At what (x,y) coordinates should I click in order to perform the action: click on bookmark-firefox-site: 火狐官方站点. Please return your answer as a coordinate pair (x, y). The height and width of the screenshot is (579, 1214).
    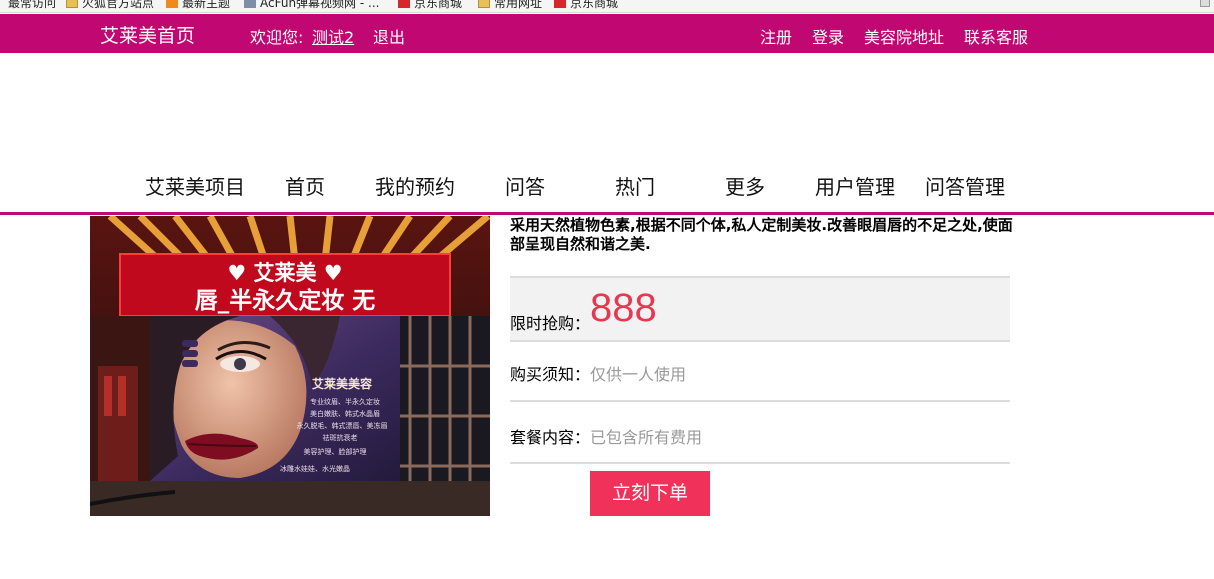
    Looking at the image, I should click on (110, 5).